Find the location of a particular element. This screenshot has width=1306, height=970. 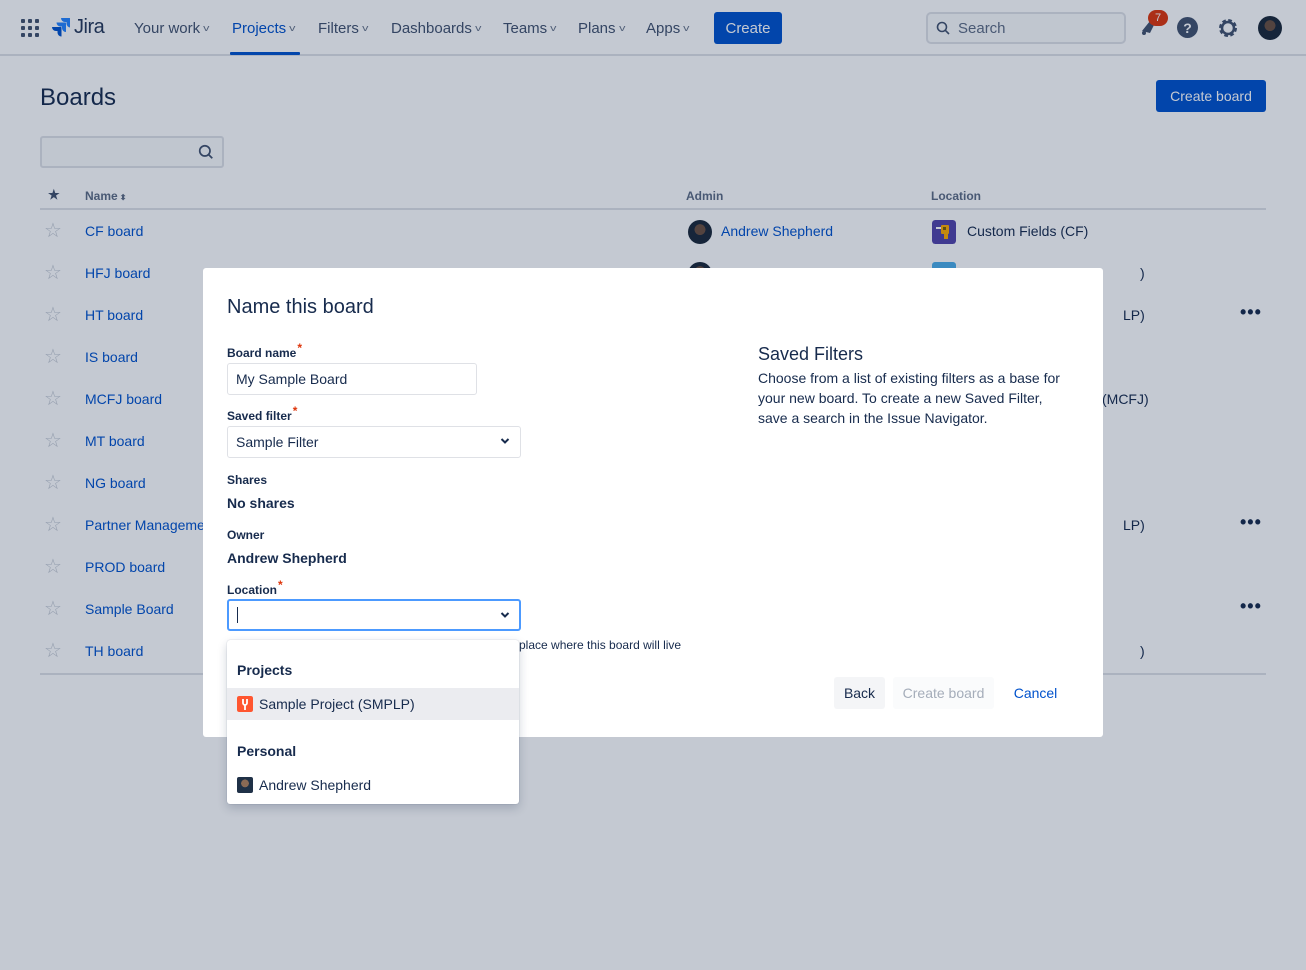

group-heading-projects: Projects is located at coordinates (265, 670).